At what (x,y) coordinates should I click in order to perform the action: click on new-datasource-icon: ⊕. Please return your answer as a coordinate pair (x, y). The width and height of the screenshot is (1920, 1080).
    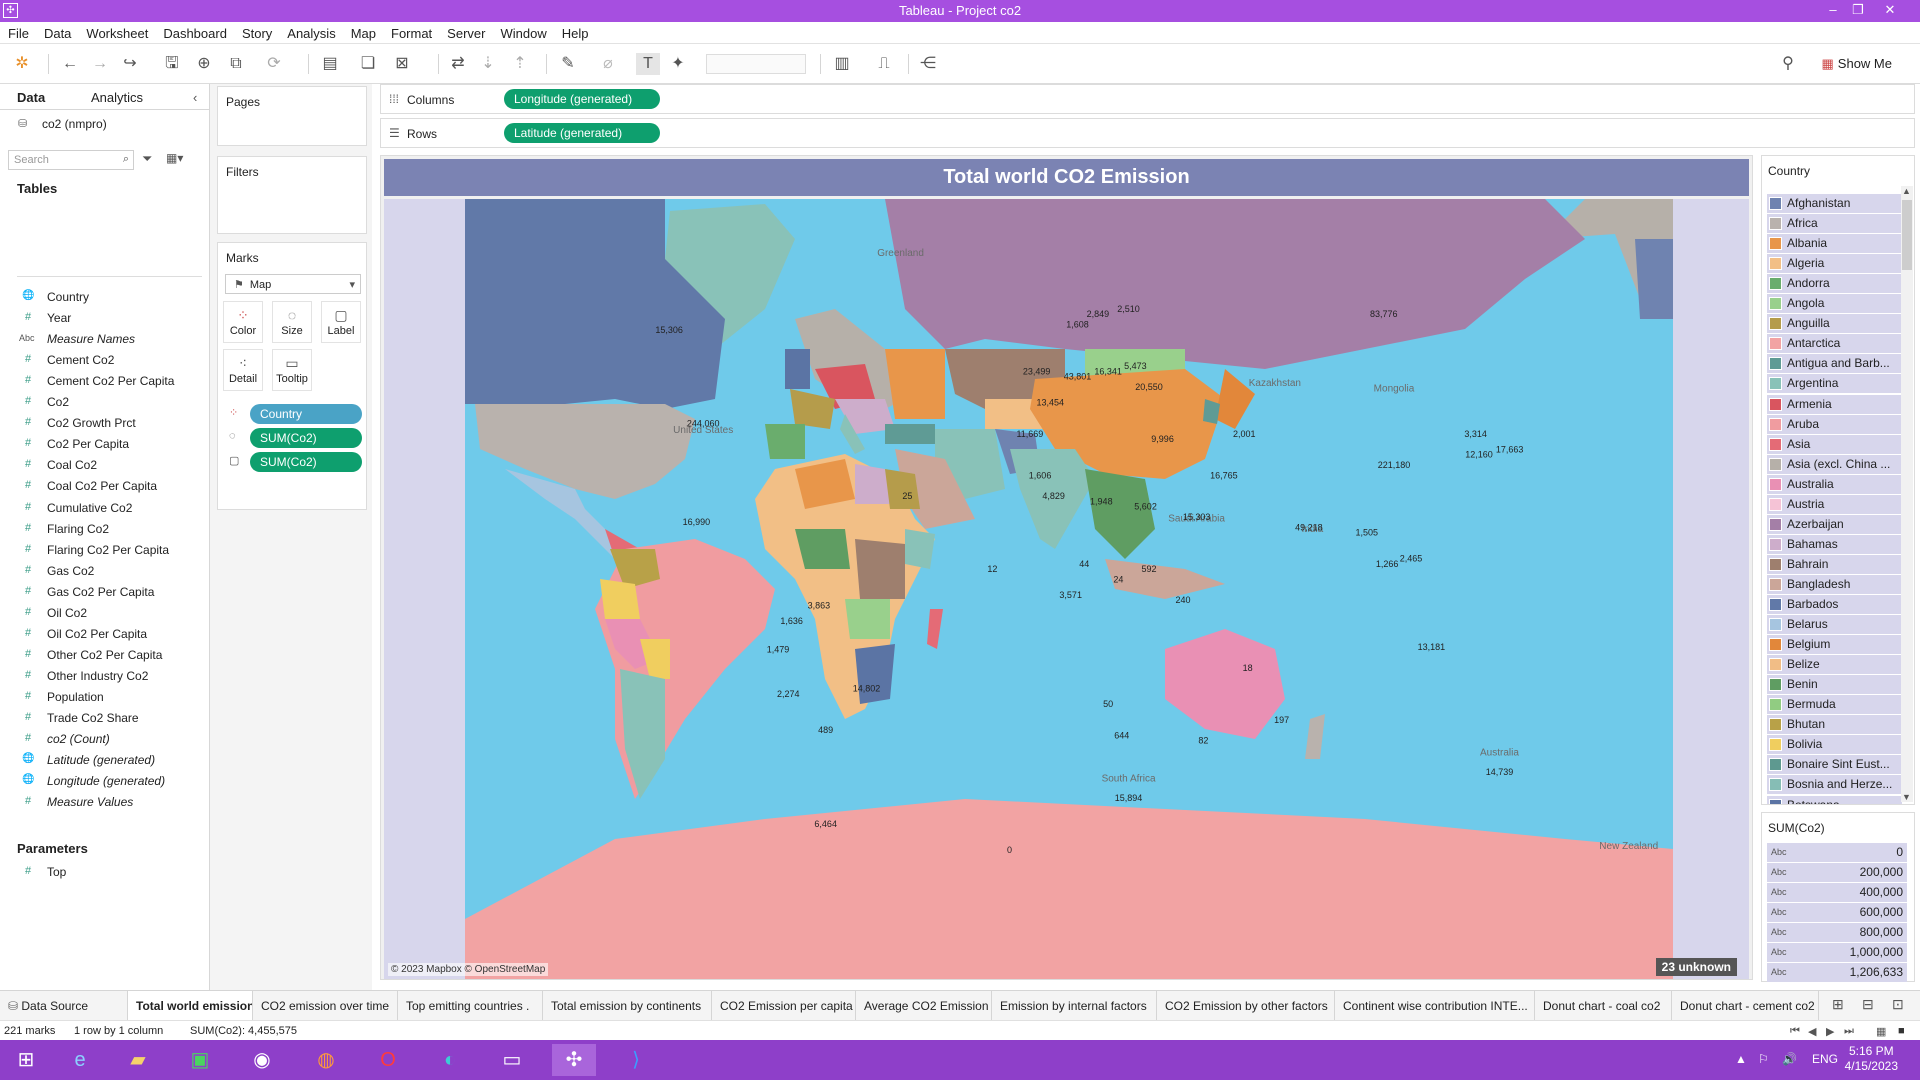
    Looking at the image, I should click on (204, 64).